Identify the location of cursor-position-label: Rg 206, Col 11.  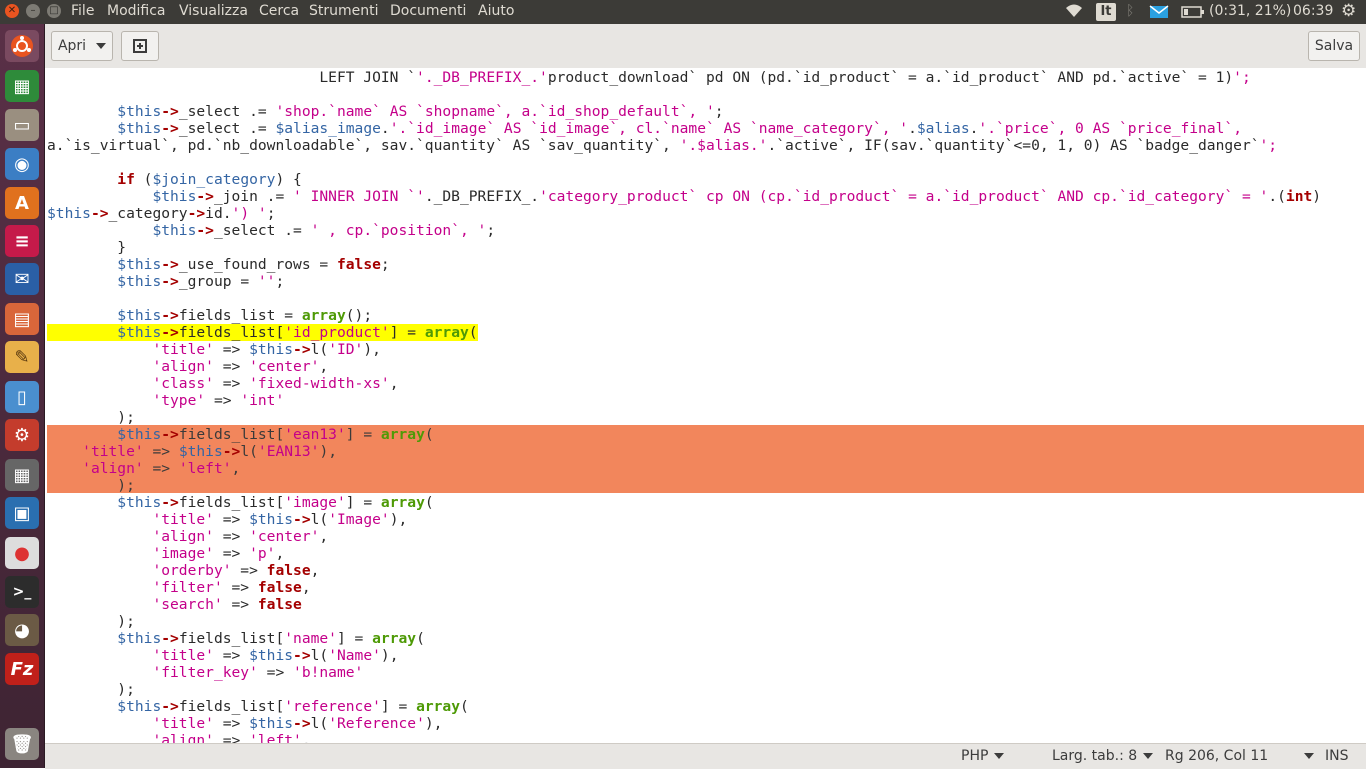
(1217, 756).